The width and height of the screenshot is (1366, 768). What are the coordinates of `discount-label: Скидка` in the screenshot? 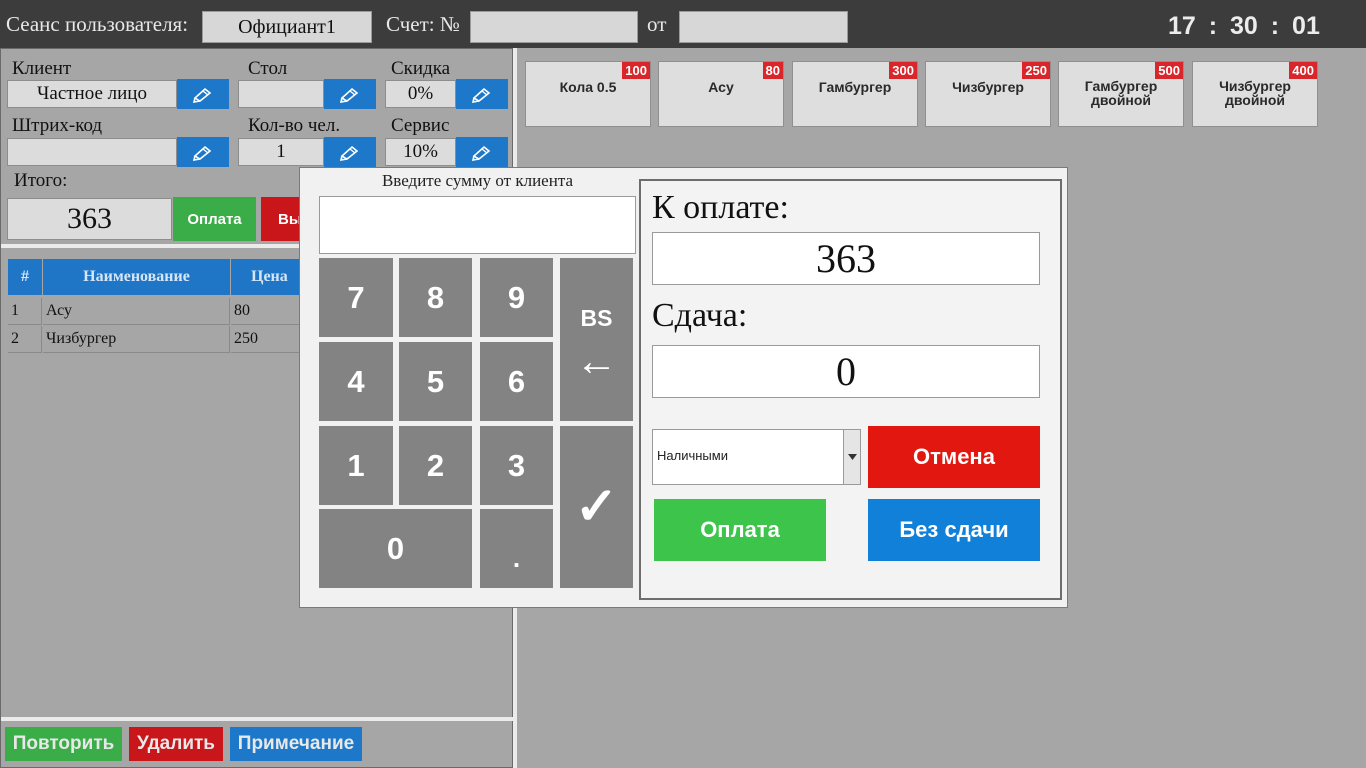 It's located at (421, 68).